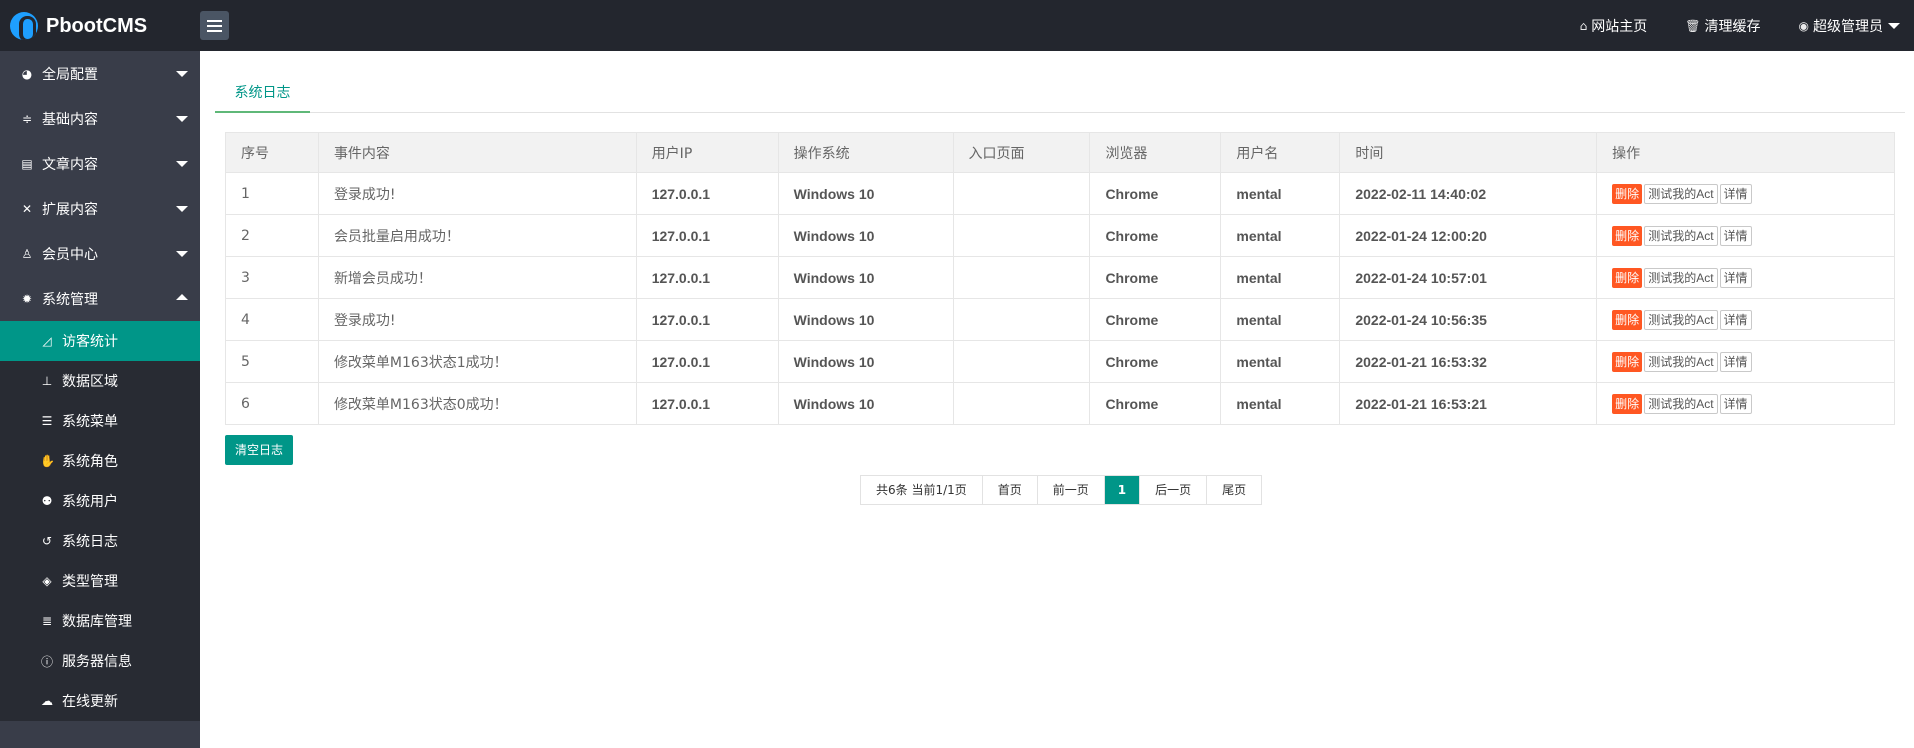 Image resolution: width=1914 pixels, height=748 pixels. What do you see at coordinates (100, 581) in the screenshot?
I see `sidebar-item-type-management: ◈ 类型管理` at bounding box center [100, 581].